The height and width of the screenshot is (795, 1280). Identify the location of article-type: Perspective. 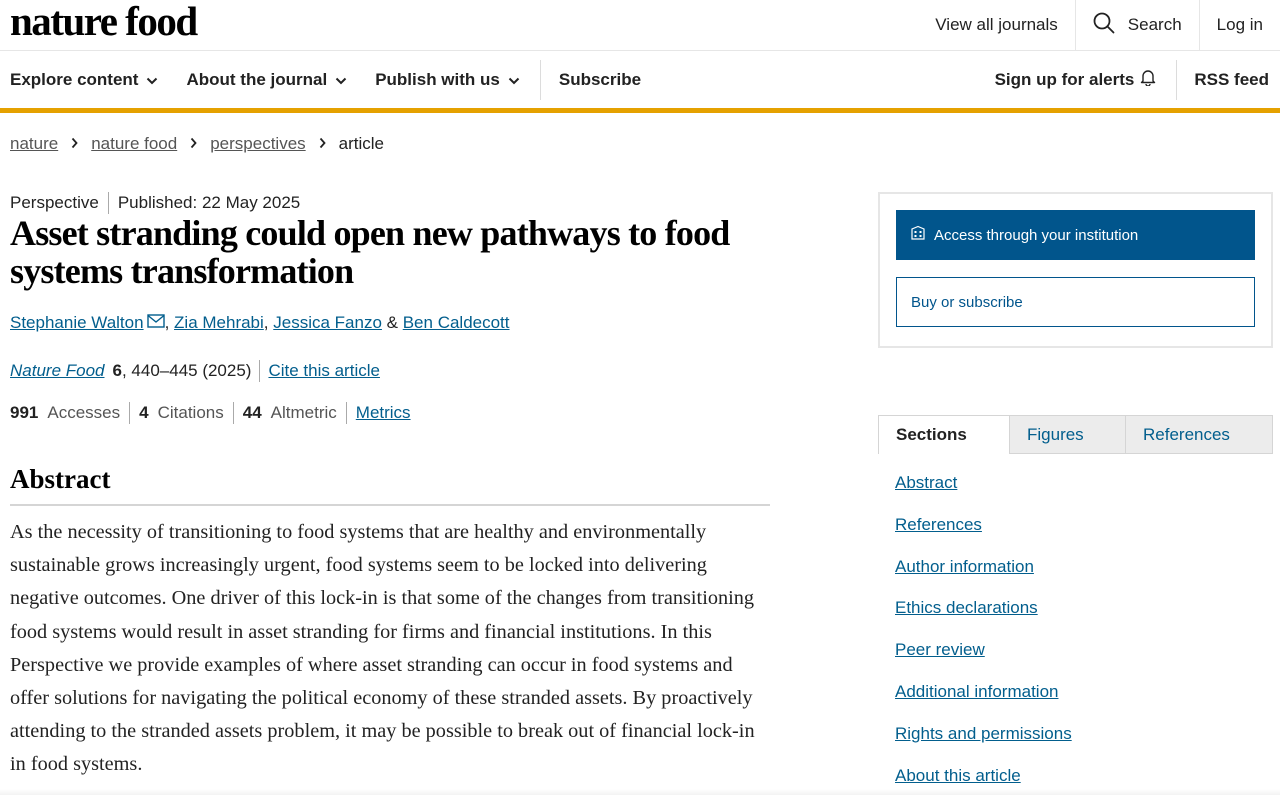
(54, 202).